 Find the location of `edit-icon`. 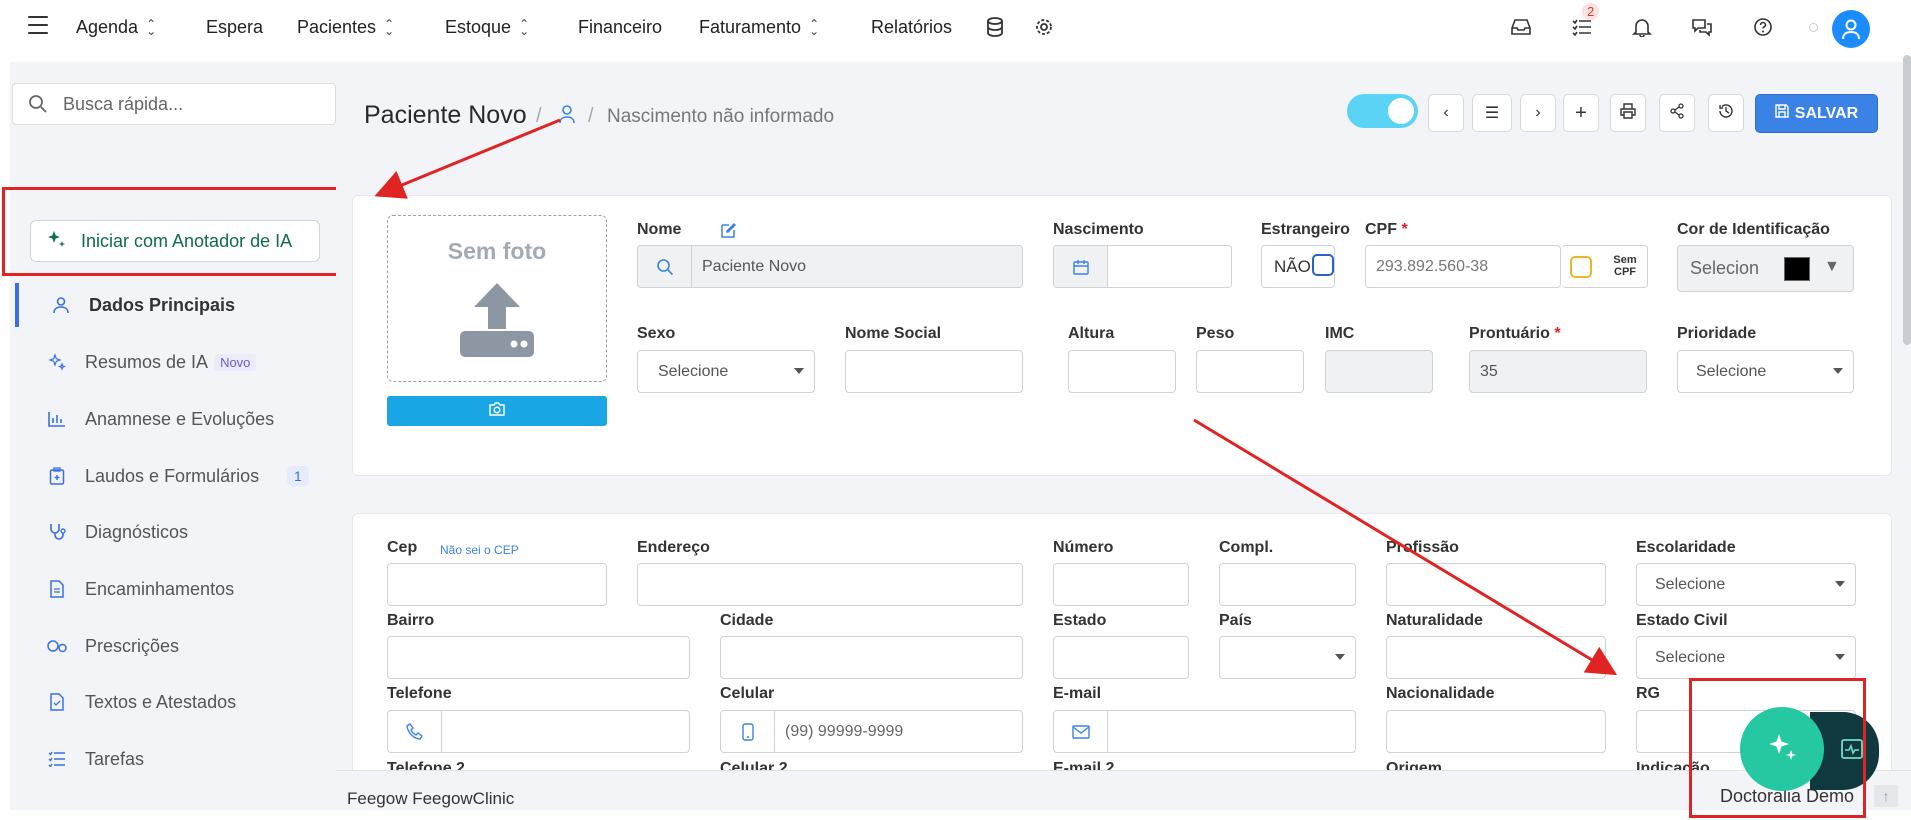

edit-icon is located at coordinates (729, 232).